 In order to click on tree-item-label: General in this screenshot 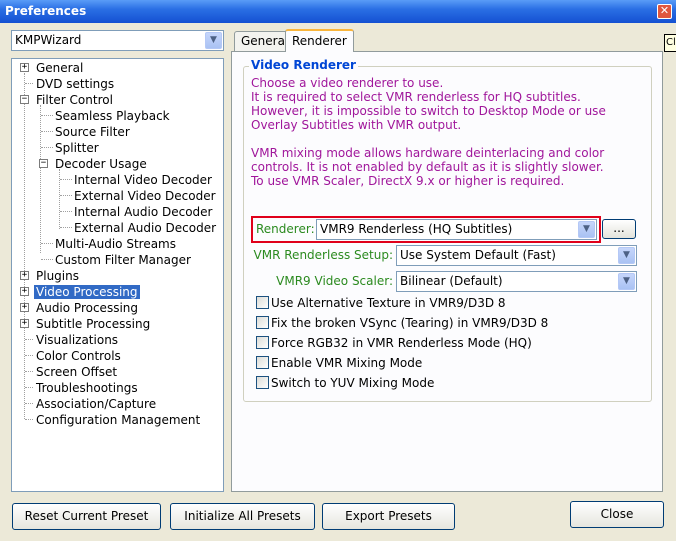, I will do `click(60, 68)`.